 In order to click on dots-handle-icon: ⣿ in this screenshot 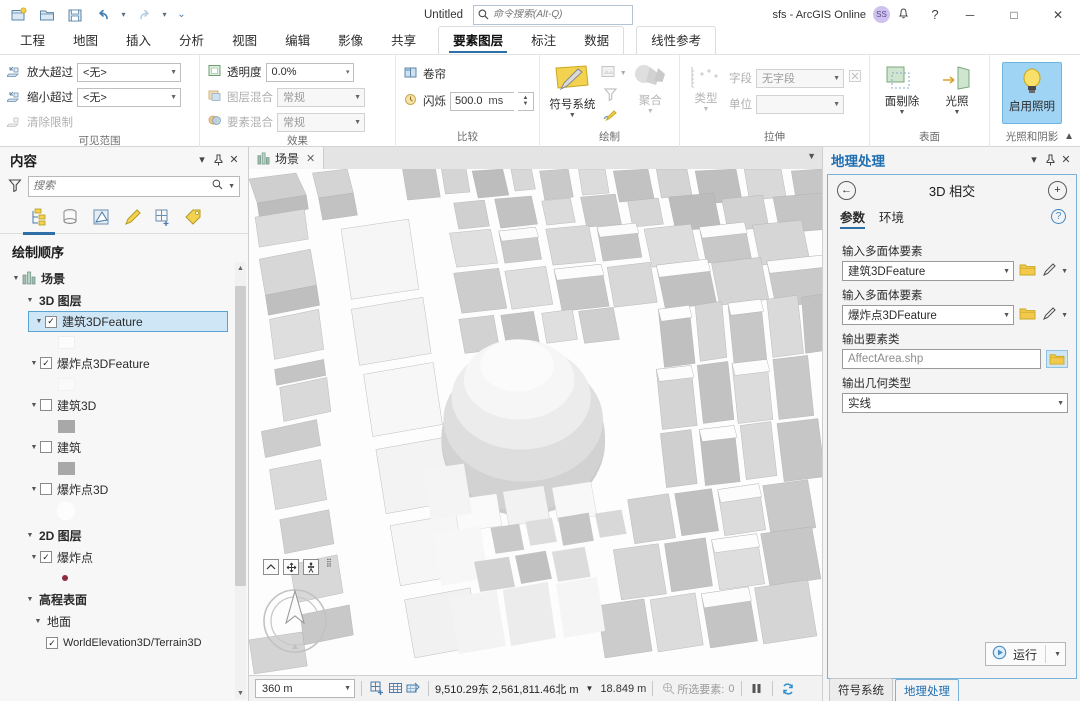, I will do `click(329, 563)`.